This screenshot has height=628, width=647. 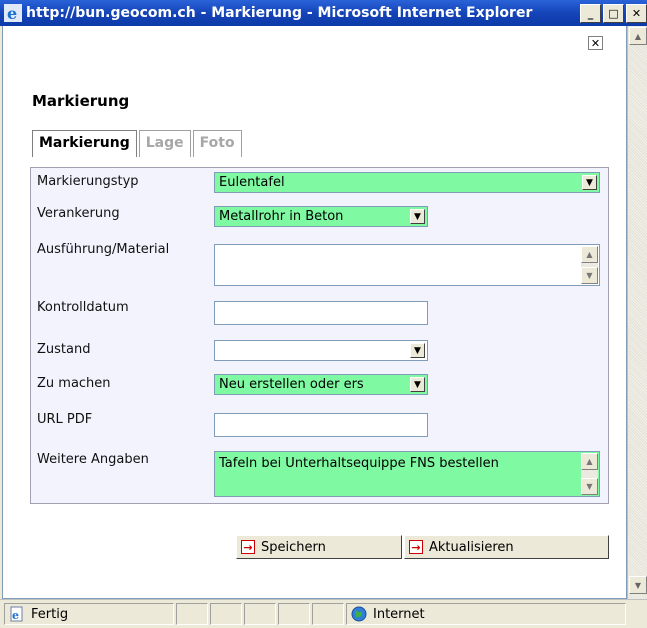 What do you see at coordinates (84, 143) in the screenshot?
I see `tab-markierung: Markierung` at bounding box center [84, 143].